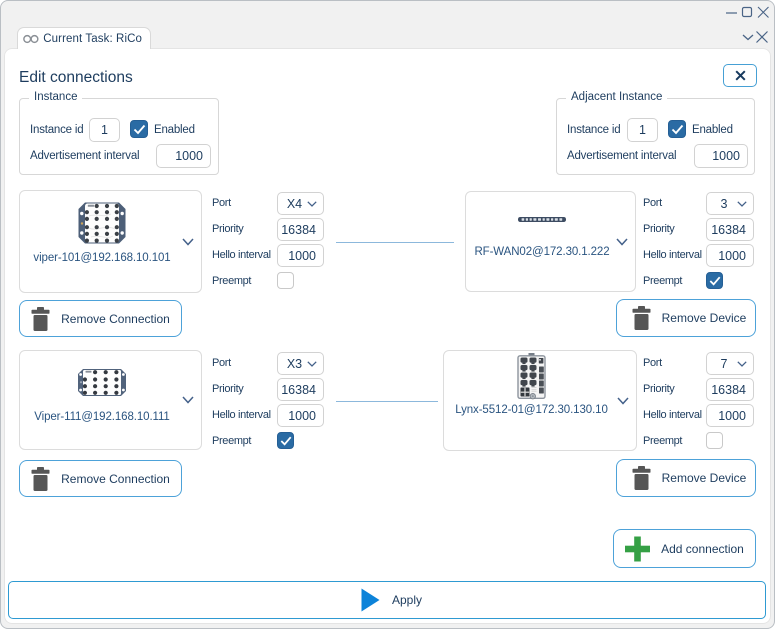  What do you see at coordinates (594, 130) in the screenshot?
I see `adjacent-instance-id-label: Instance id` at bounding box center [594, 130].